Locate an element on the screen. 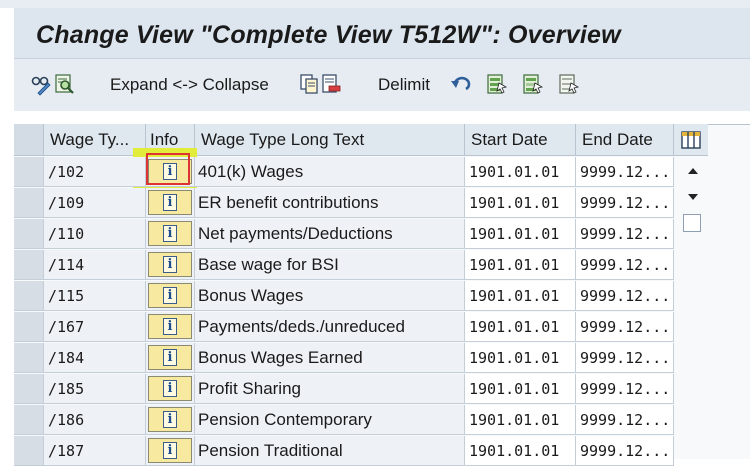  scroll-thumb is located at coordinates (692, 223).